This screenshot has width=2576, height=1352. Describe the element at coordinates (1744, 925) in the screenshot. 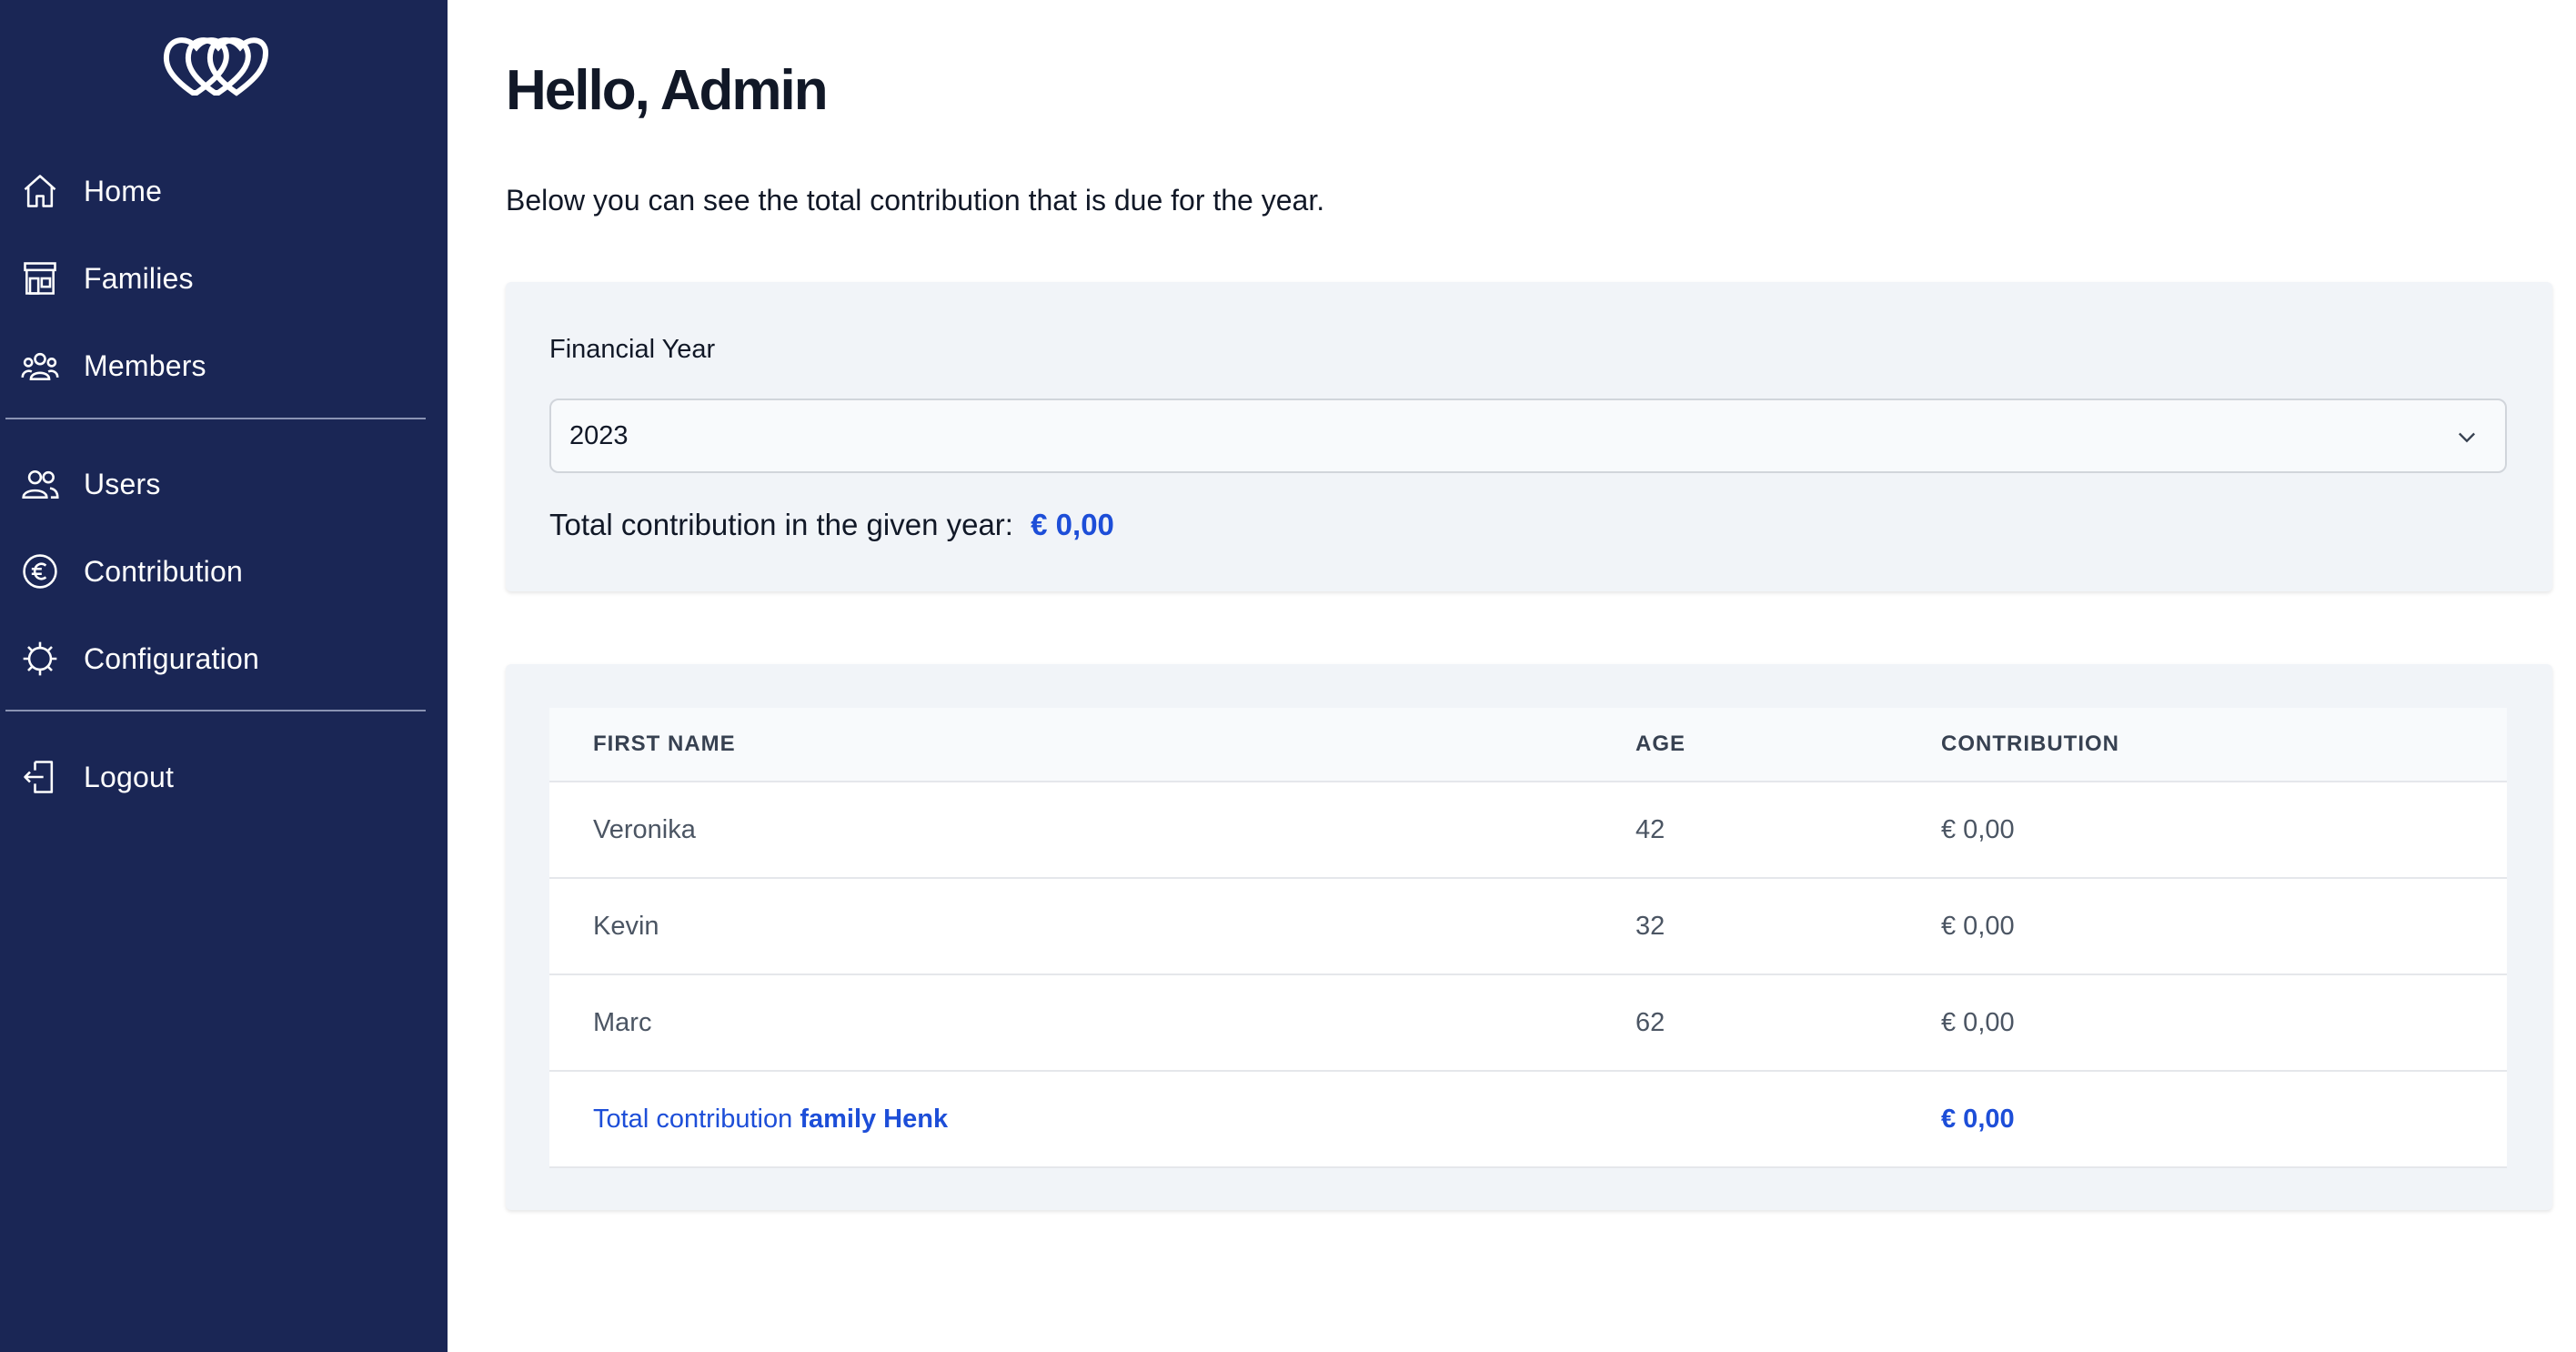

I see `cell-age: 32` at that location.